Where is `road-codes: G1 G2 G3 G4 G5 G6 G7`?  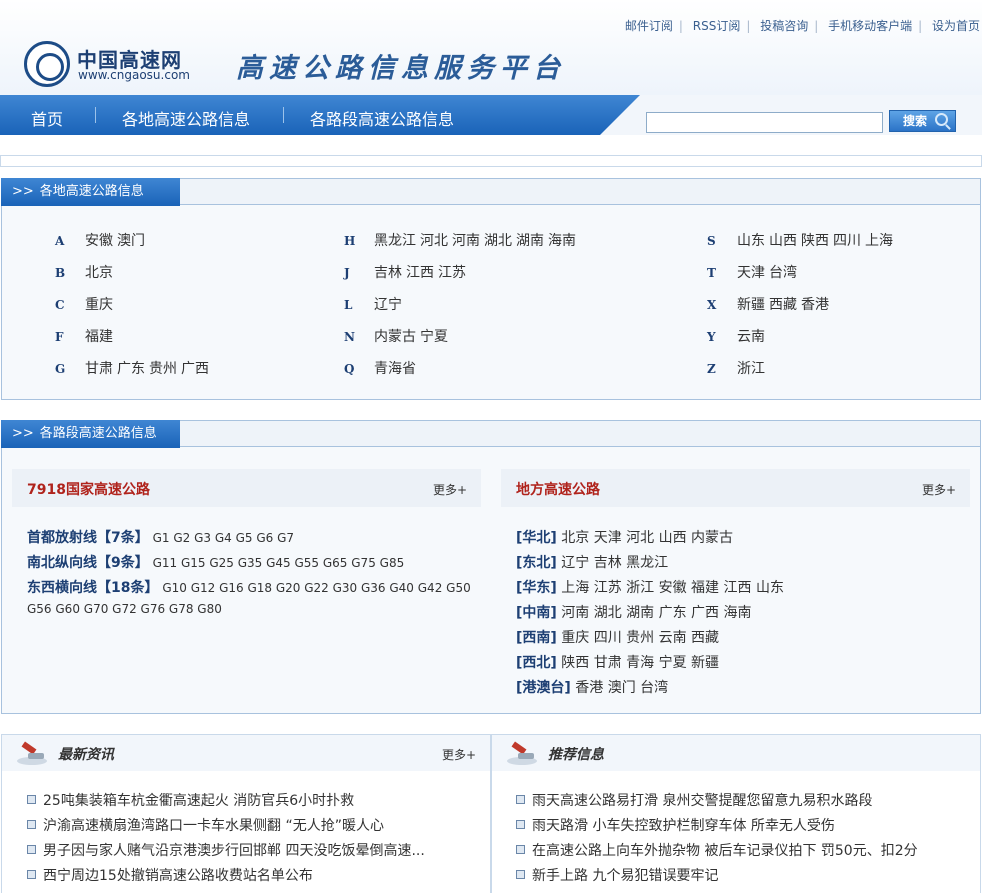 road-codes: G1 G2 G3 G4 G5 G6 G7 is located at coordinates (223, 538).